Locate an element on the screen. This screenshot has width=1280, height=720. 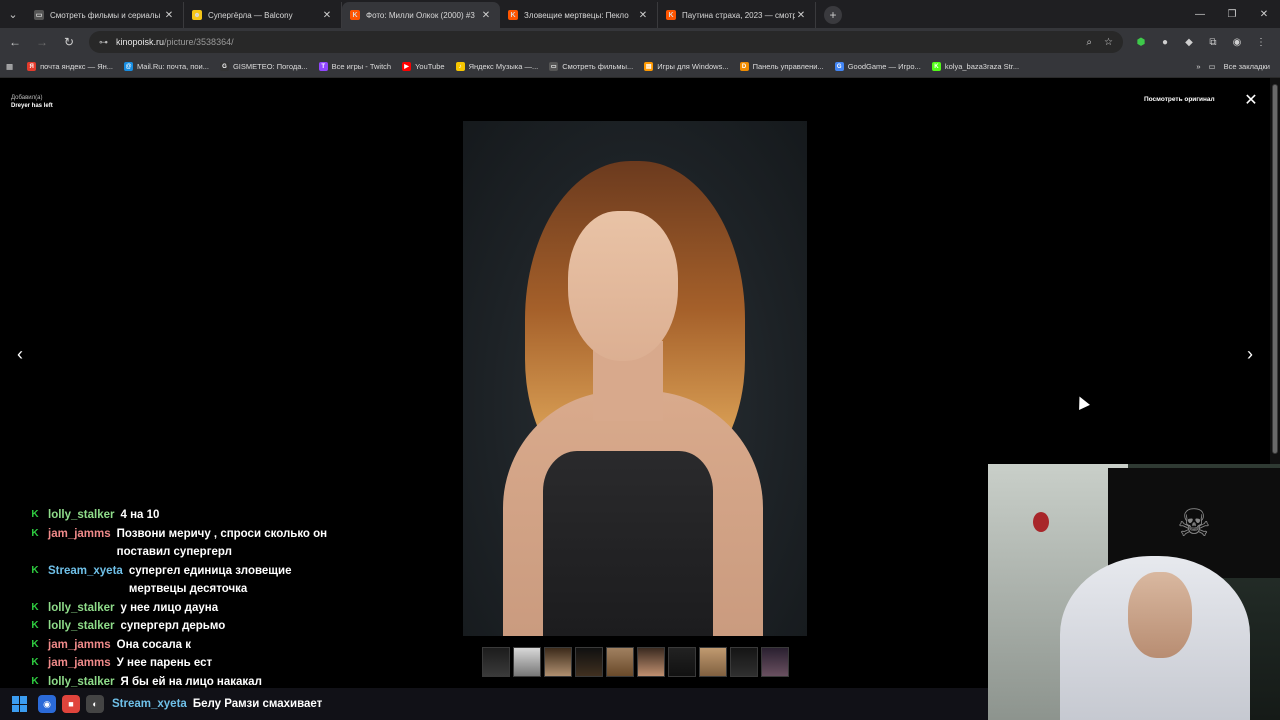
tab-label: Паутина страха, 2023 — смотр is located at coordinates (738, 15).